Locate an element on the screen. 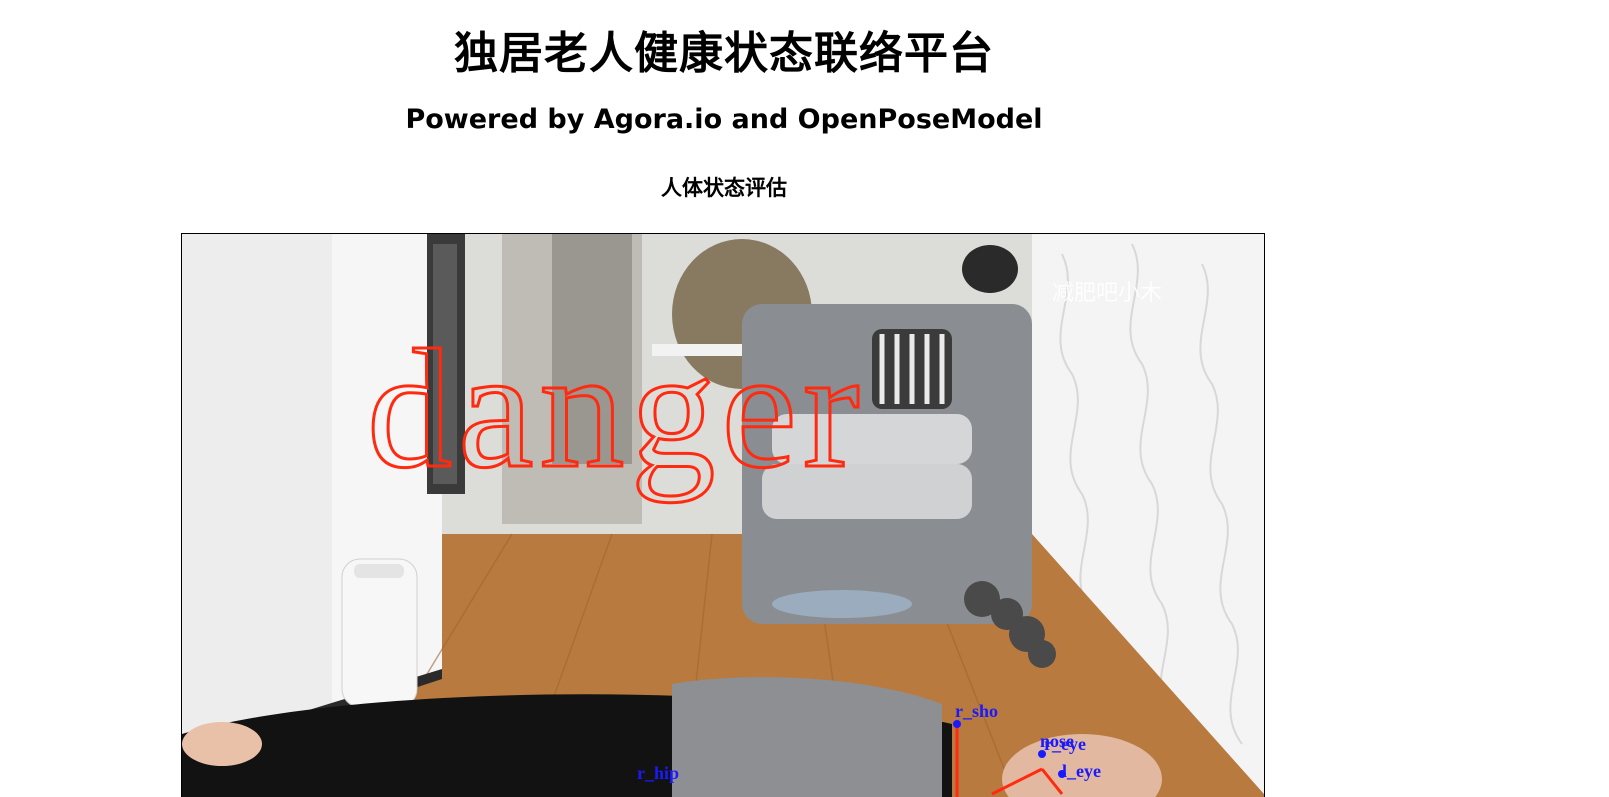 This screenshot has height=797, width=1609. video-watermark: 减肥吧小木 is located at coordinates (1107, 293).